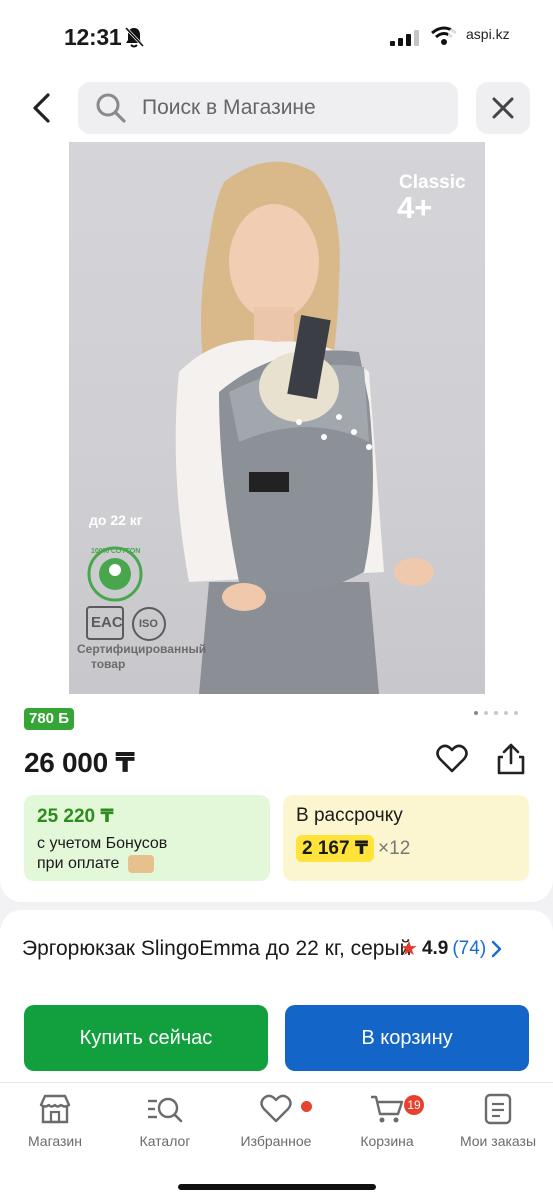 The image size is (553, 1200). I want to click on tab-store: Магазин, so click(55, 1121).